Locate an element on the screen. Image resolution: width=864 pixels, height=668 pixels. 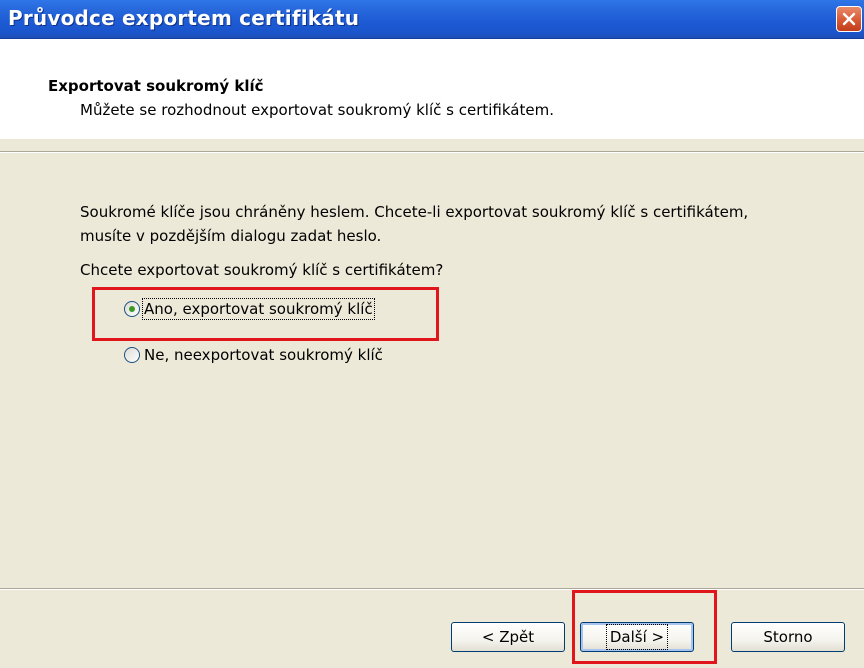
radio-option-yes: Ano, exportovat soukromý klíč is located at coordinates (249, 309).